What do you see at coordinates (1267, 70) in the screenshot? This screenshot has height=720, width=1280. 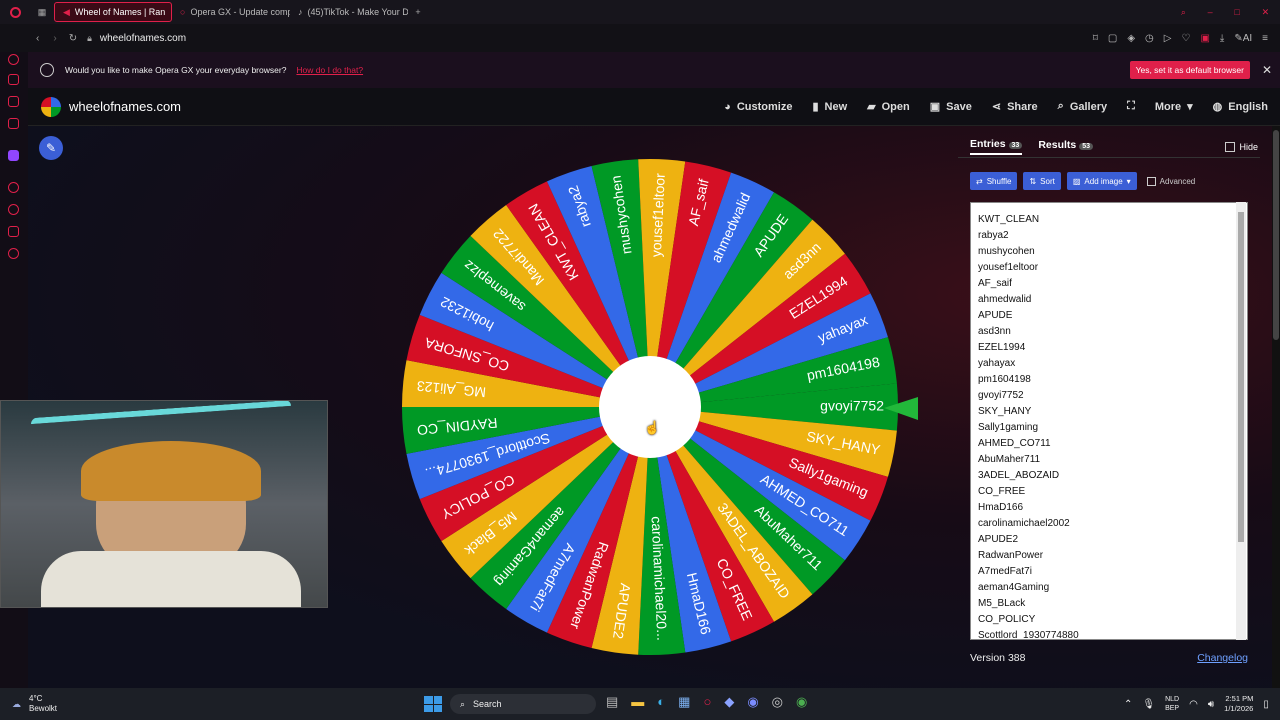 I see `close-notification-icon: ✕` at bounding box center [1267, 70].